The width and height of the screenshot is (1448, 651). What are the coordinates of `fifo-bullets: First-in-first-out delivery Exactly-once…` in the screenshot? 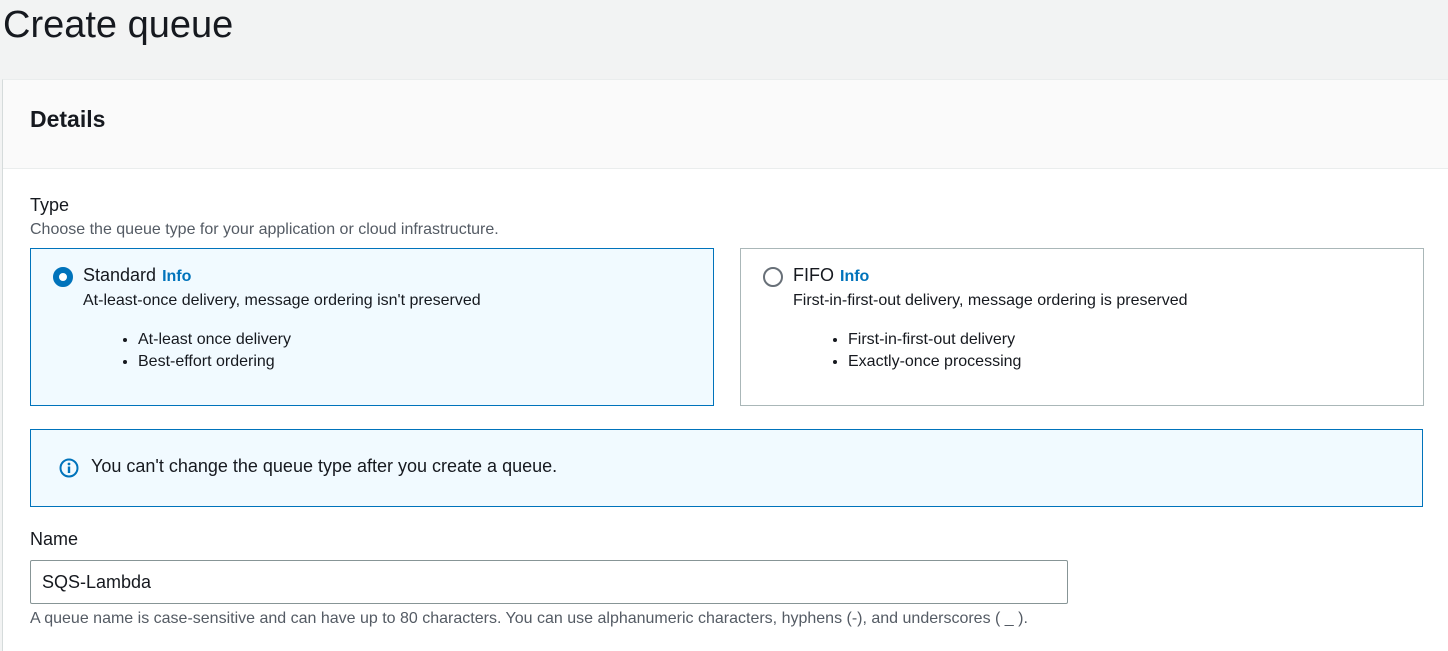 It's located at (925, 351).